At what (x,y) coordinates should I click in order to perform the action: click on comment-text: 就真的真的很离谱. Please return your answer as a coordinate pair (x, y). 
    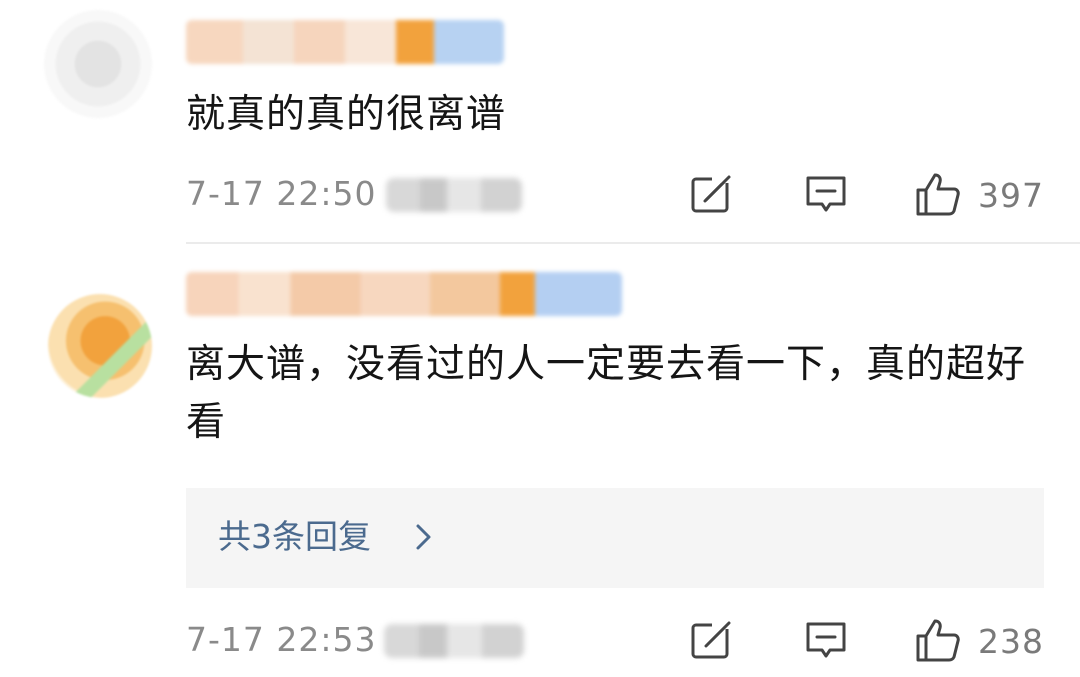
    Looking at the image, I should click on (346, 114).